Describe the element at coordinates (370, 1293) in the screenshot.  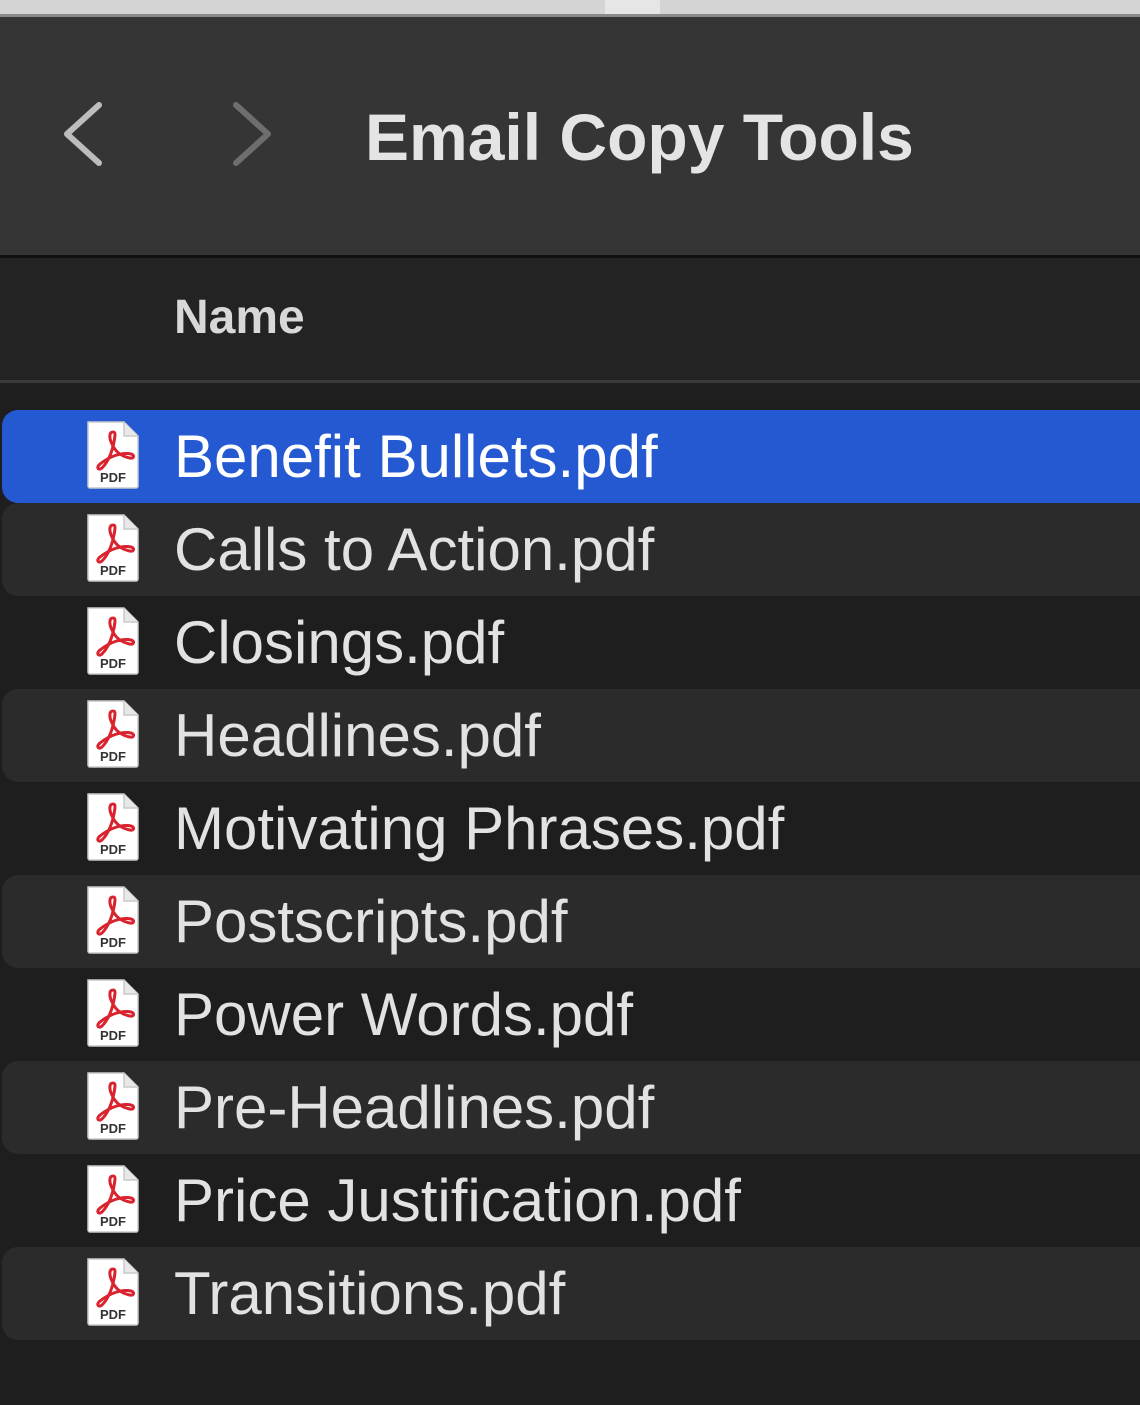
I see `file-name: Transitions.pdf` at that location.